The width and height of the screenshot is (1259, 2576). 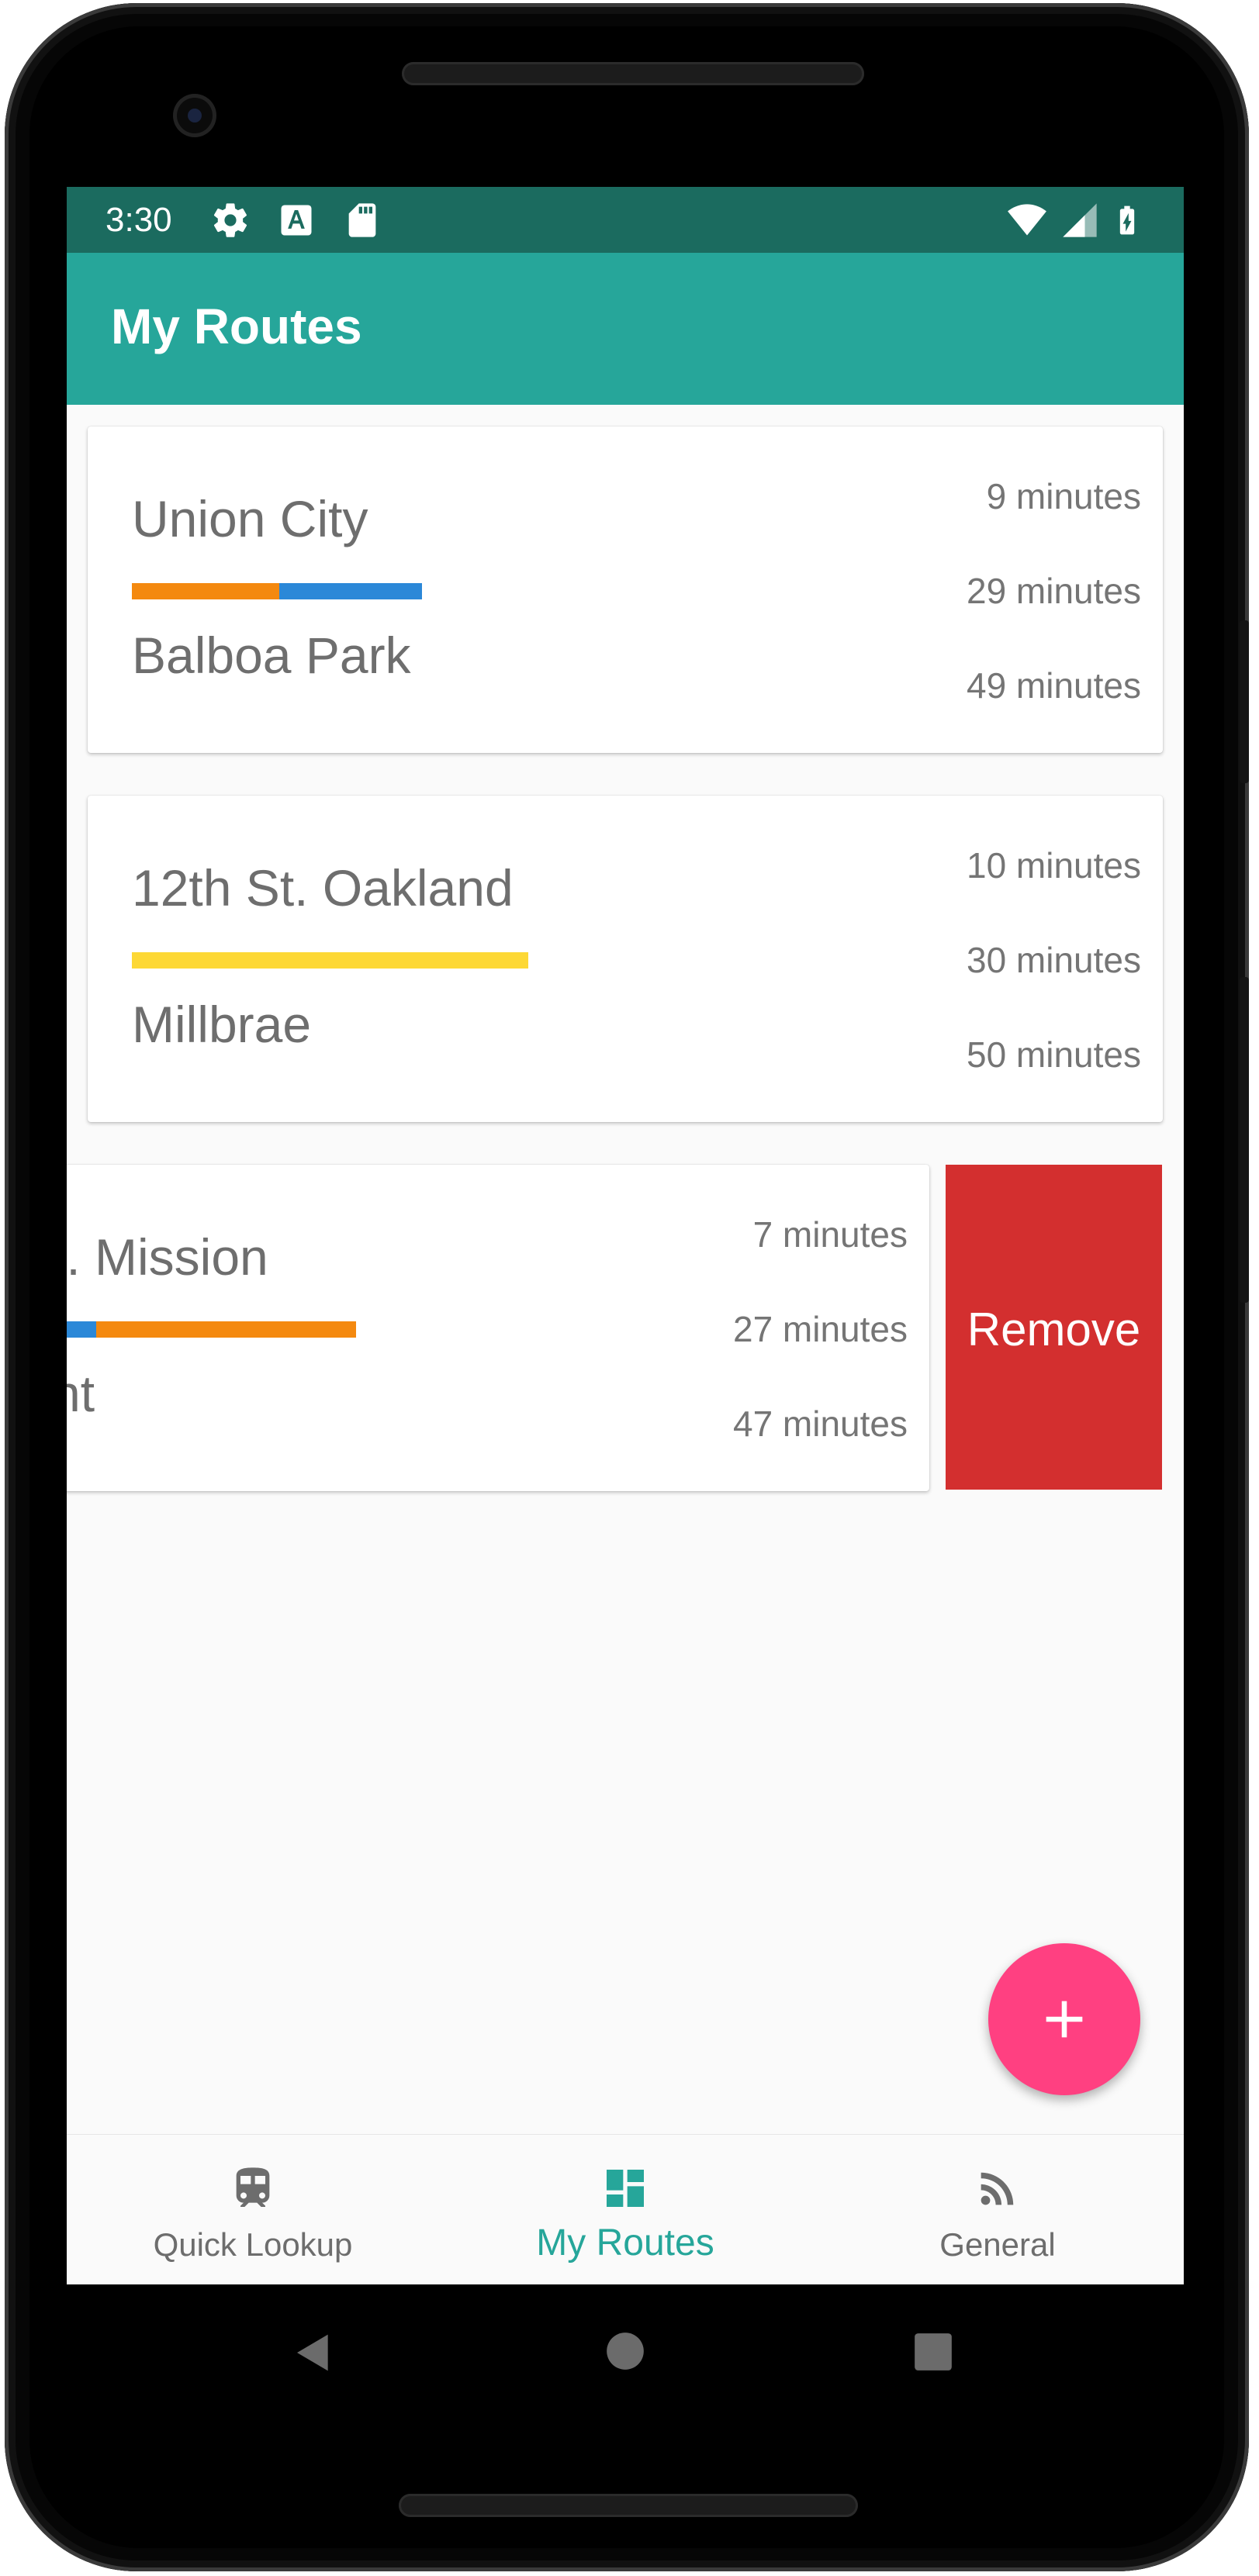 What do you see at coordinates (625, 220) in the screenshot?
I see `status-bar: 3:30` at bounding box center [625, 220].